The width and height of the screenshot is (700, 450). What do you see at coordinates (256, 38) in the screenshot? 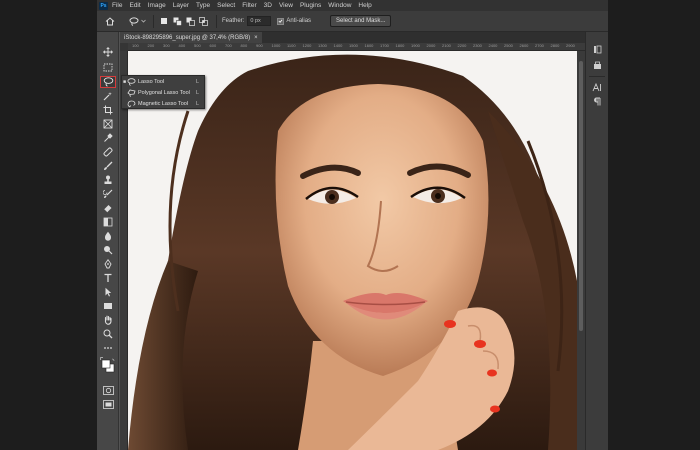
I see `close-icon: ×` at bounding box center [256, 38].